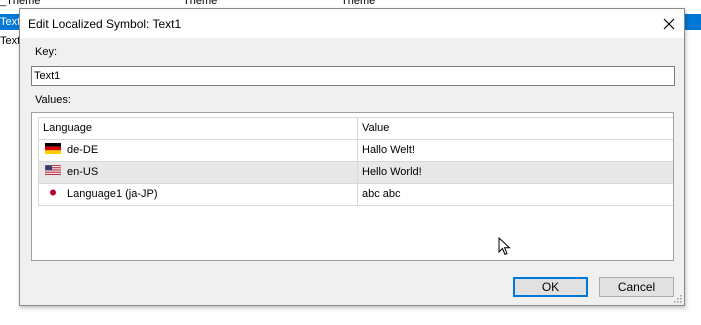 This screenshot has height=325, width=701. Describe the element at coordinates (353, 76) in the screenshot. I see `key-input: Text1` at that location.